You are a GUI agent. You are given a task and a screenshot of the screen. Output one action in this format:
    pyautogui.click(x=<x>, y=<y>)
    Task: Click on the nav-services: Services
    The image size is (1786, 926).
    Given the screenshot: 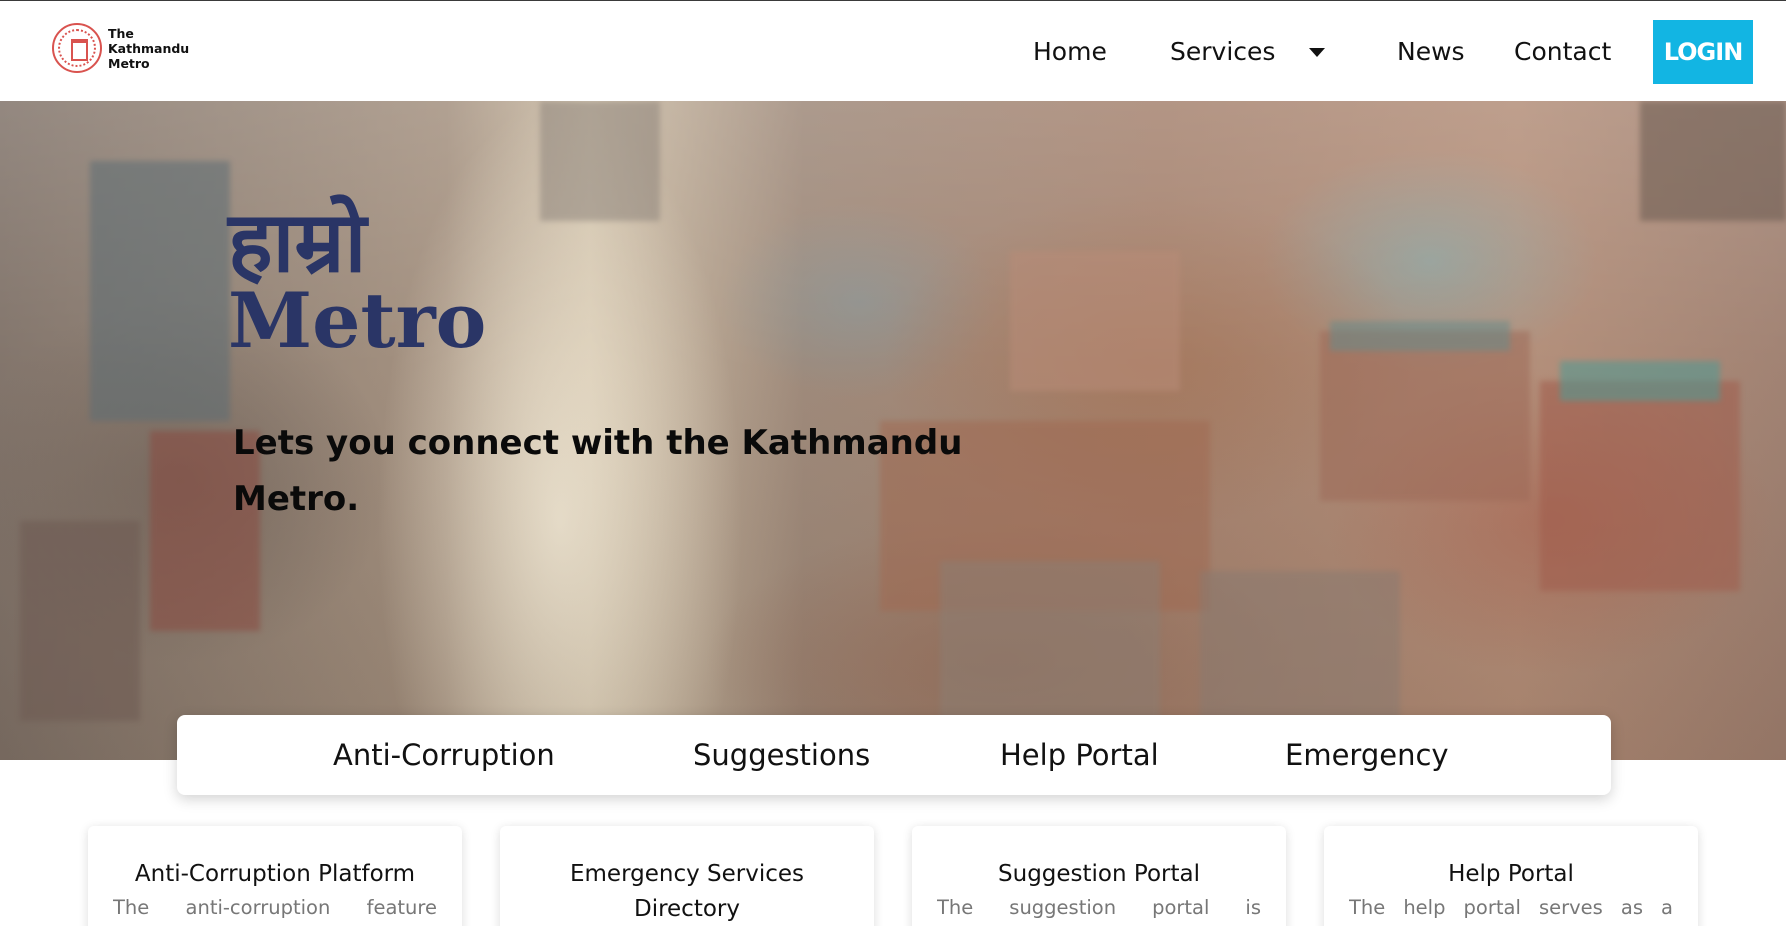 What is the action you would take?
    pyautogui.click(x=1248, y=51)
    